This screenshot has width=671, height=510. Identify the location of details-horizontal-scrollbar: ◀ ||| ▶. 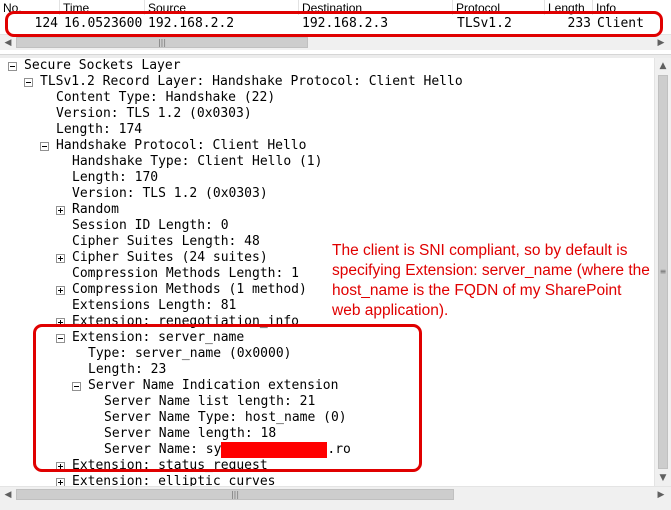
(335, 498).